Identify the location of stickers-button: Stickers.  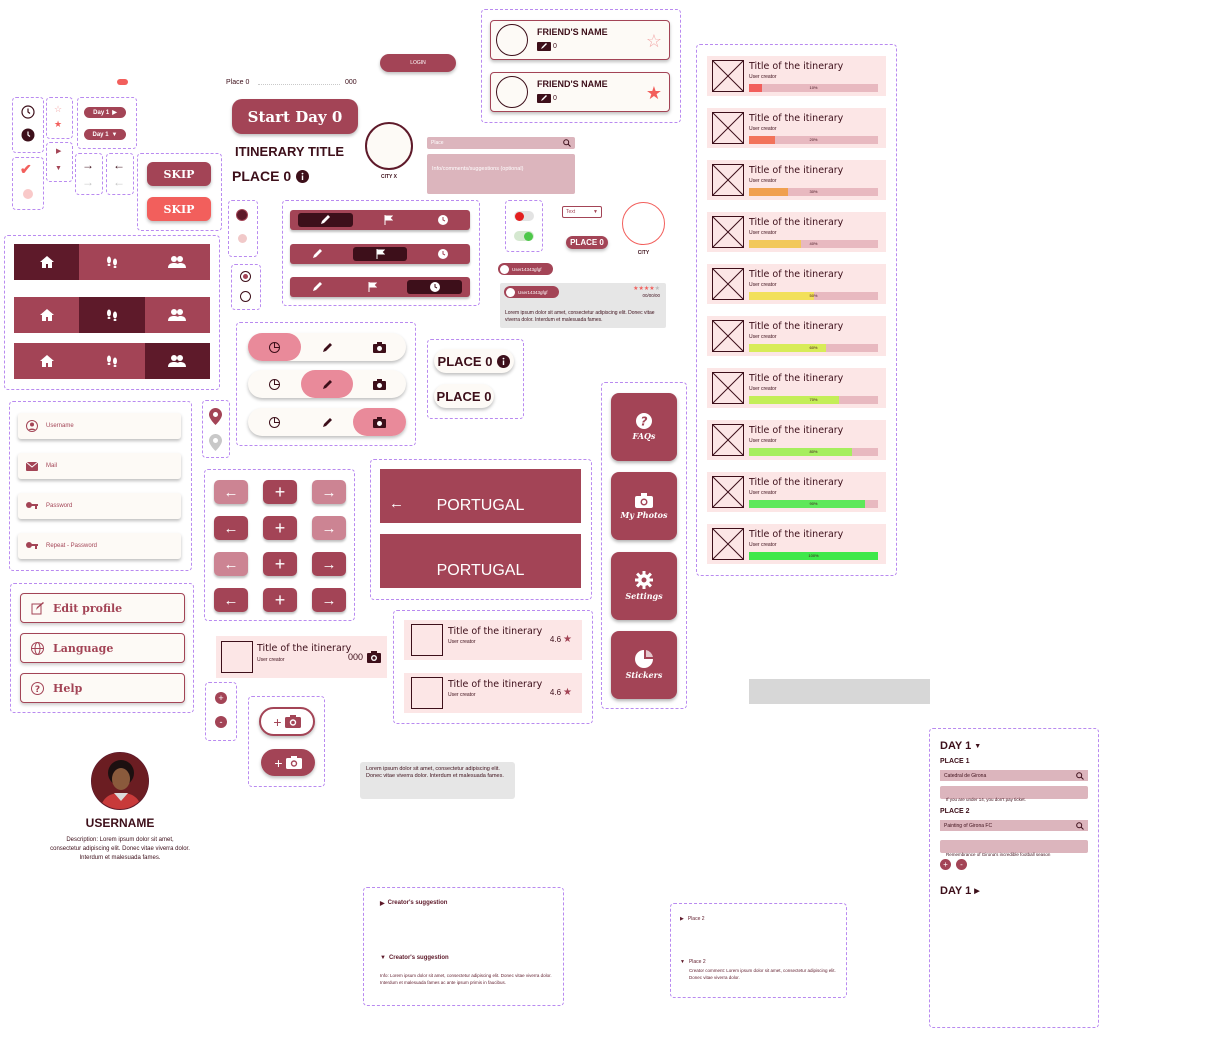
(644, 665).